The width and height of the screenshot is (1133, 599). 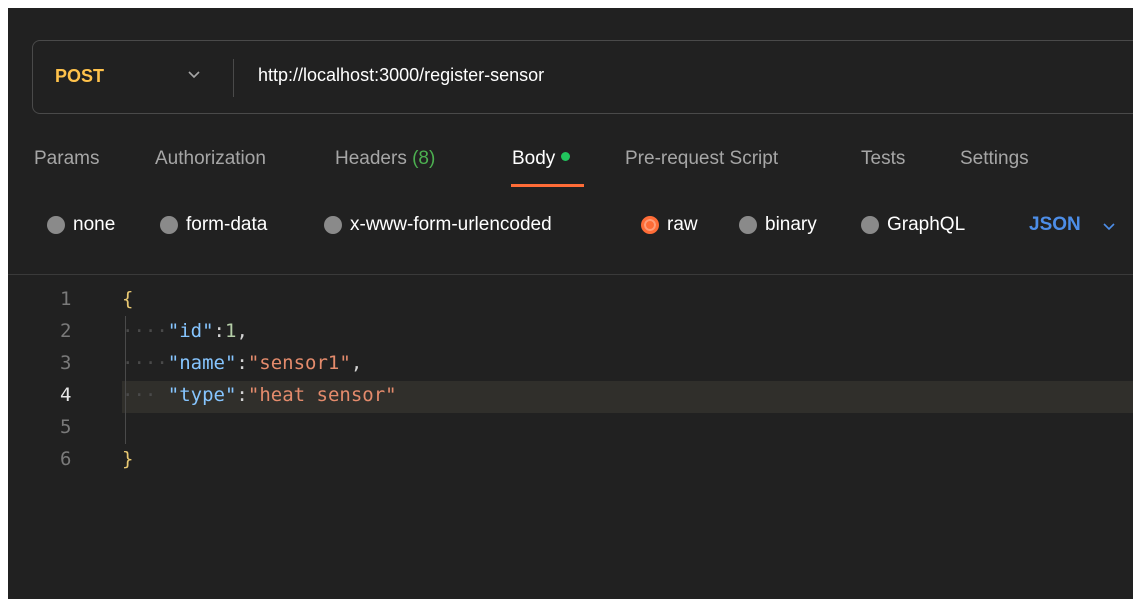 I want to click on radio-binary: binary, so click(x=778, y=225).